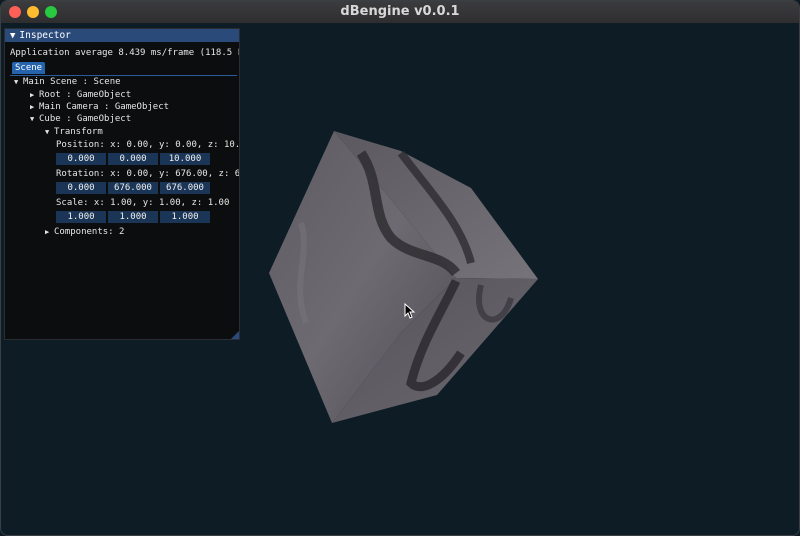 The height and width of the screenshot is (536, 800). I want to click on tree-node-main-camera: ▶ Main Camera : GameObject, so click(99, 107).